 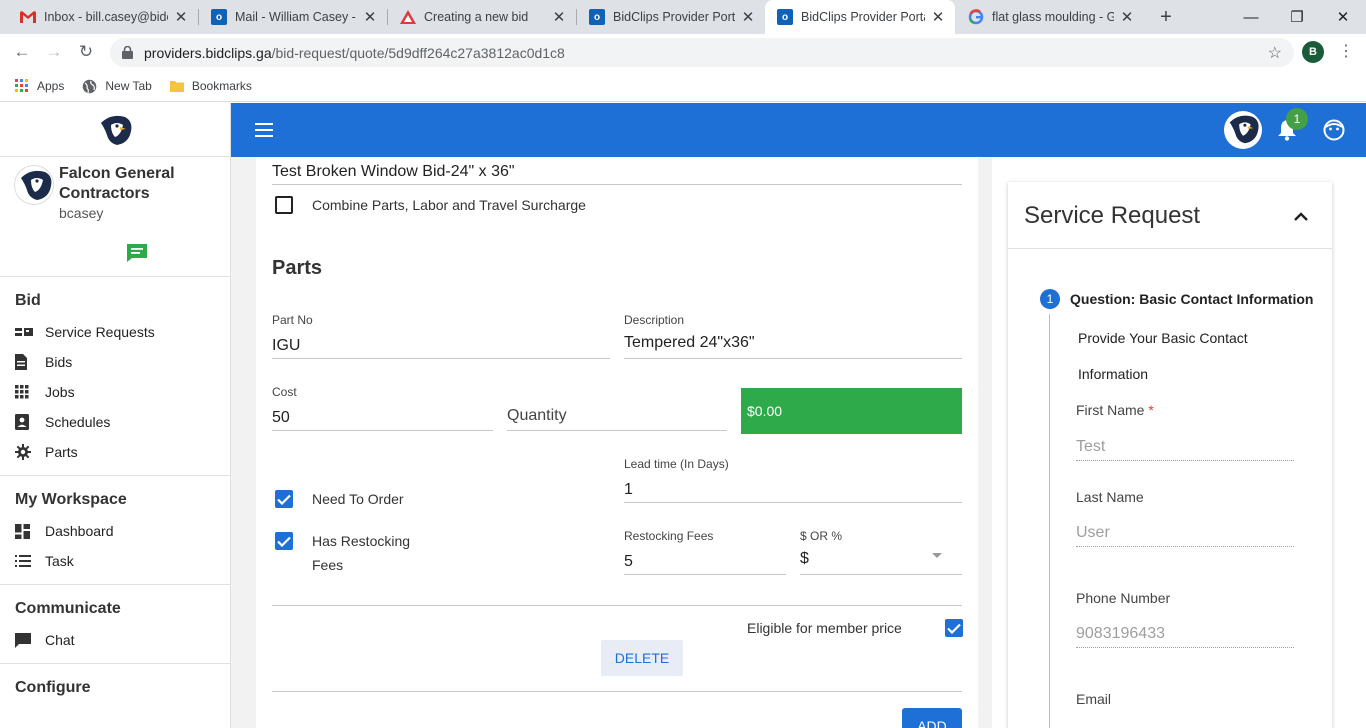 I want to click on bookmark-new-tab: New Tab, so click(x=117, y=86).